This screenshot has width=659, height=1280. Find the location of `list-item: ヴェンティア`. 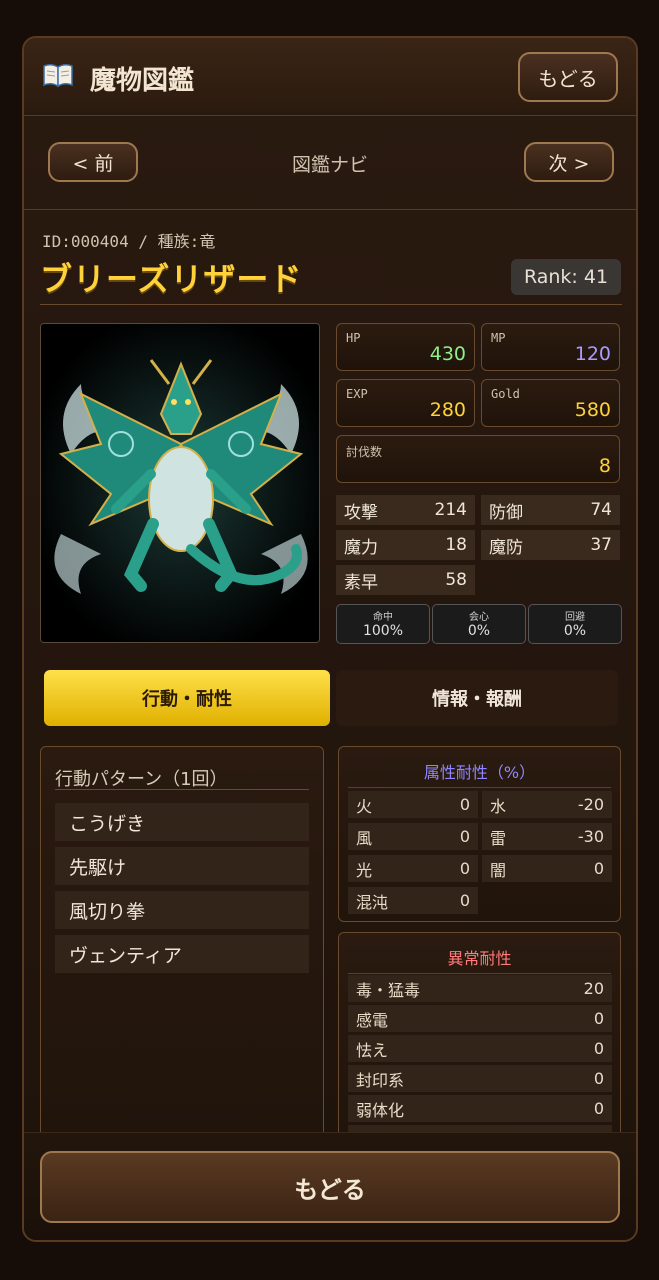

list-item: ヴェンティア is located at coordinates (182, 954).